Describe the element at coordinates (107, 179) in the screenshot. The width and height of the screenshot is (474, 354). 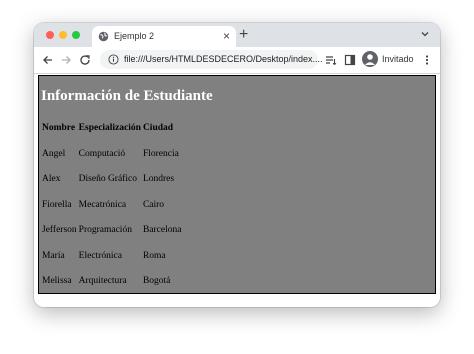
I see `cell-especializacion: Diseño Gráfico` at that location.